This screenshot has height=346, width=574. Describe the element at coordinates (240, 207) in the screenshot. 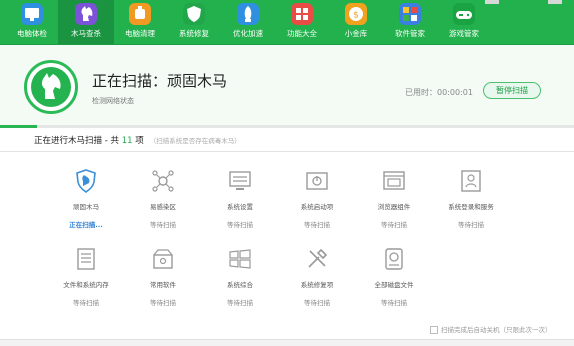

I see `scan-item-name: 系统设置` at that location.